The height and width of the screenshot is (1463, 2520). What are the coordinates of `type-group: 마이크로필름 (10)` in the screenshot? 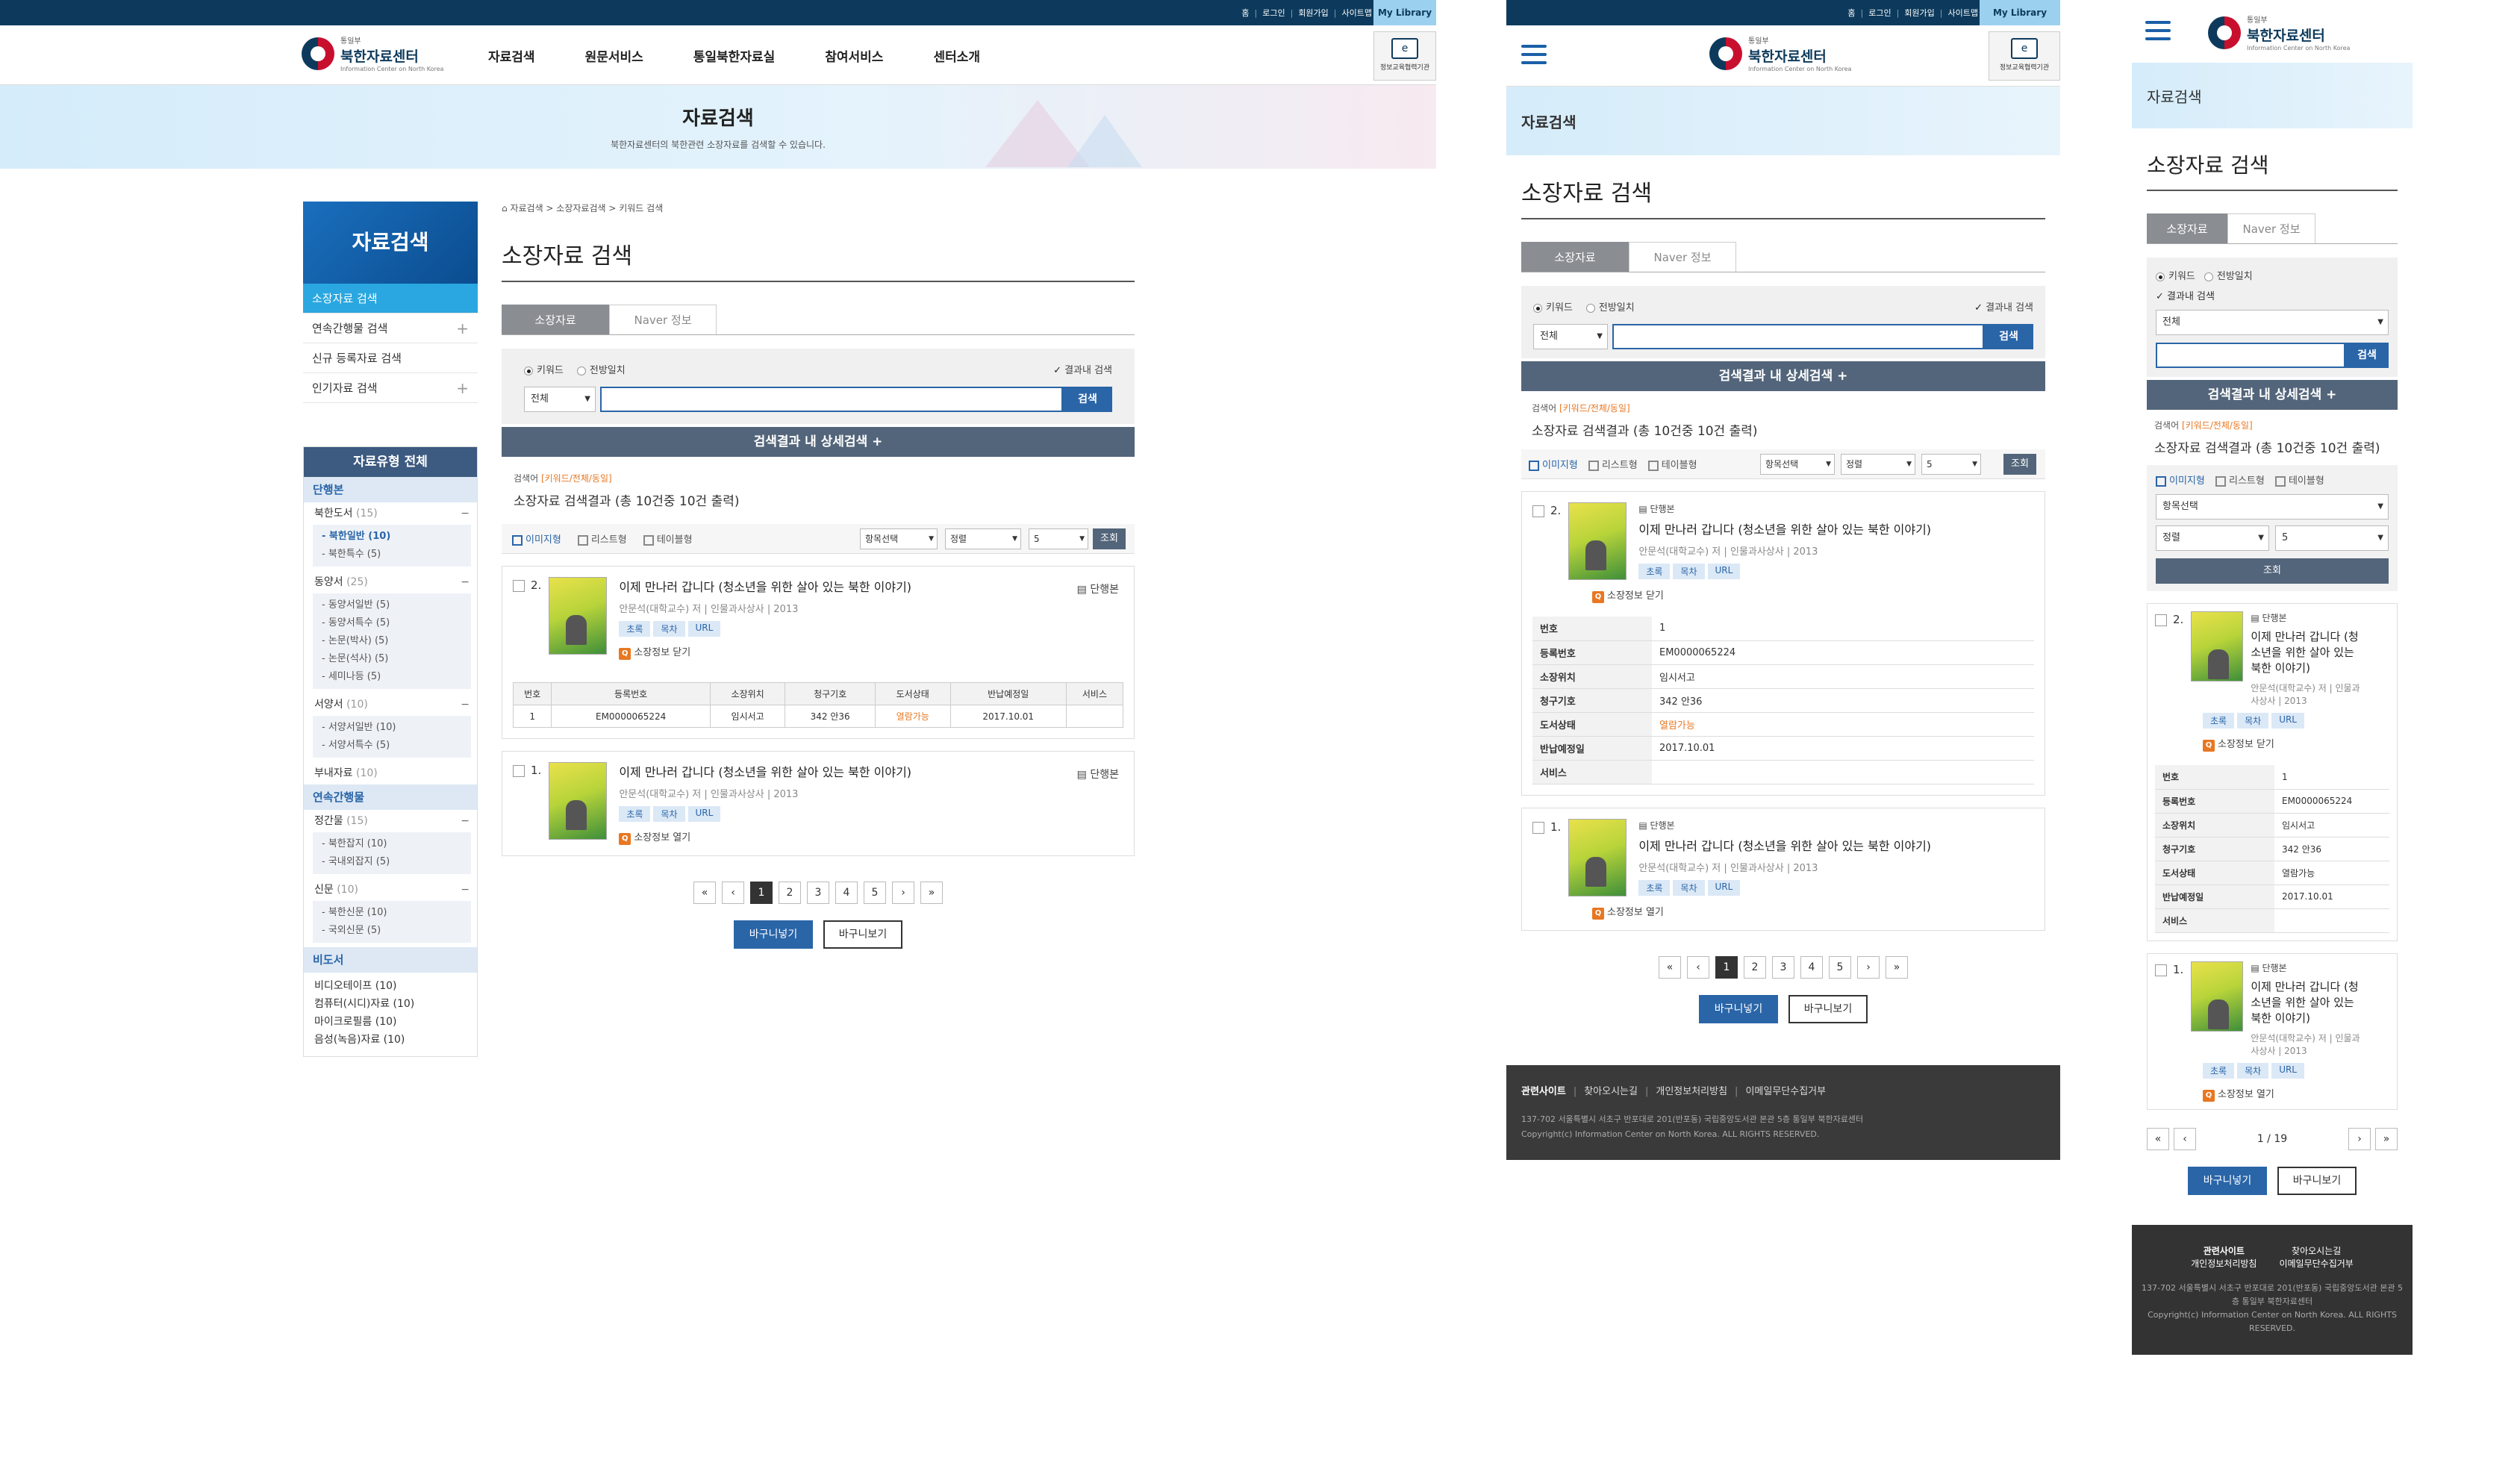 It's located at (390, 1022).